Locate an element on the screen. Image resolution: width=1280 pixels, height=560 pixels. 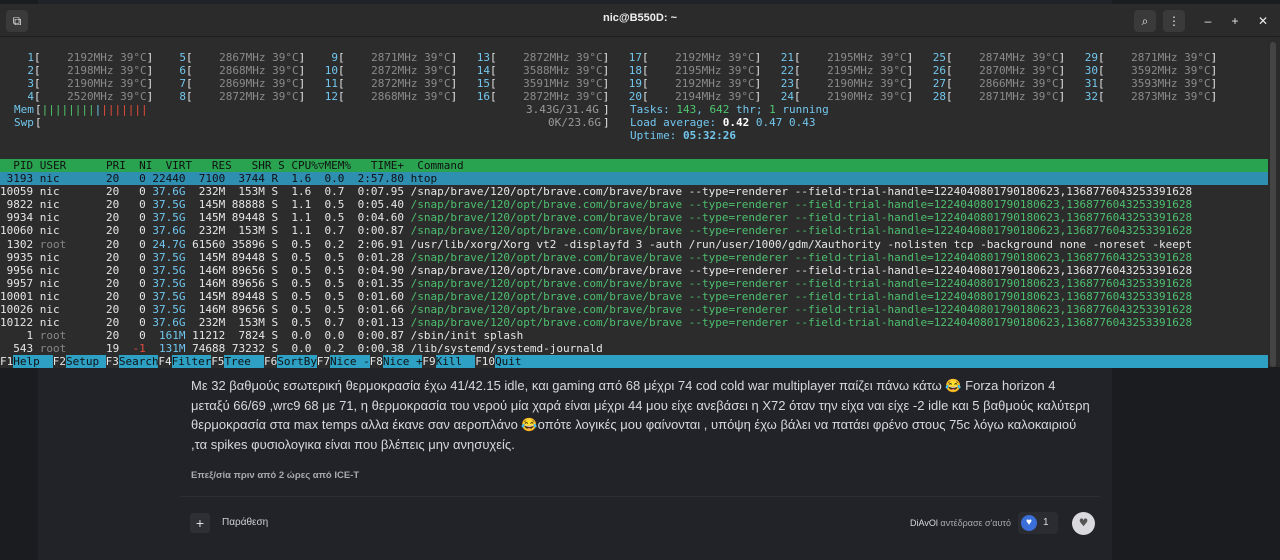
fkey-f8: F8Nice + is located at coordinates (396, 361).